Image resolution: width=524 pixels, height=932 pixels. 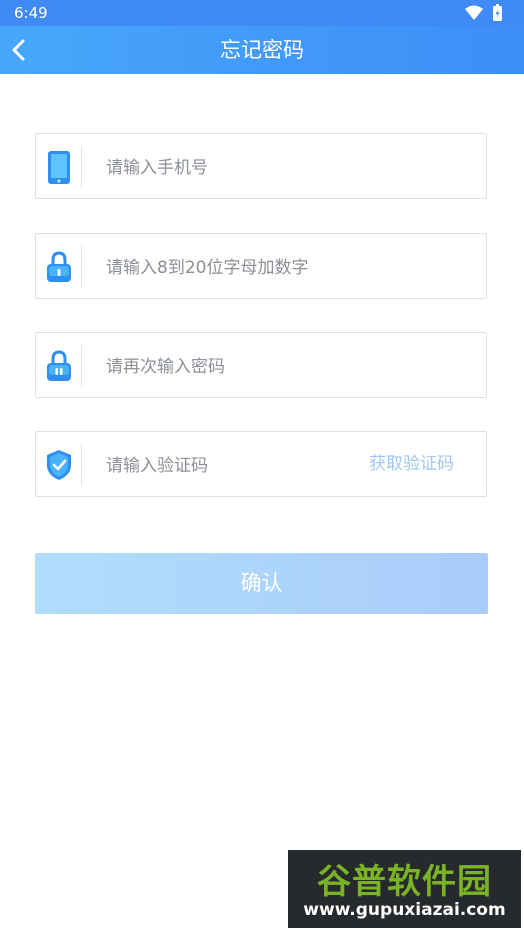 I want to click on system-icons, so click(x=483, y=12).